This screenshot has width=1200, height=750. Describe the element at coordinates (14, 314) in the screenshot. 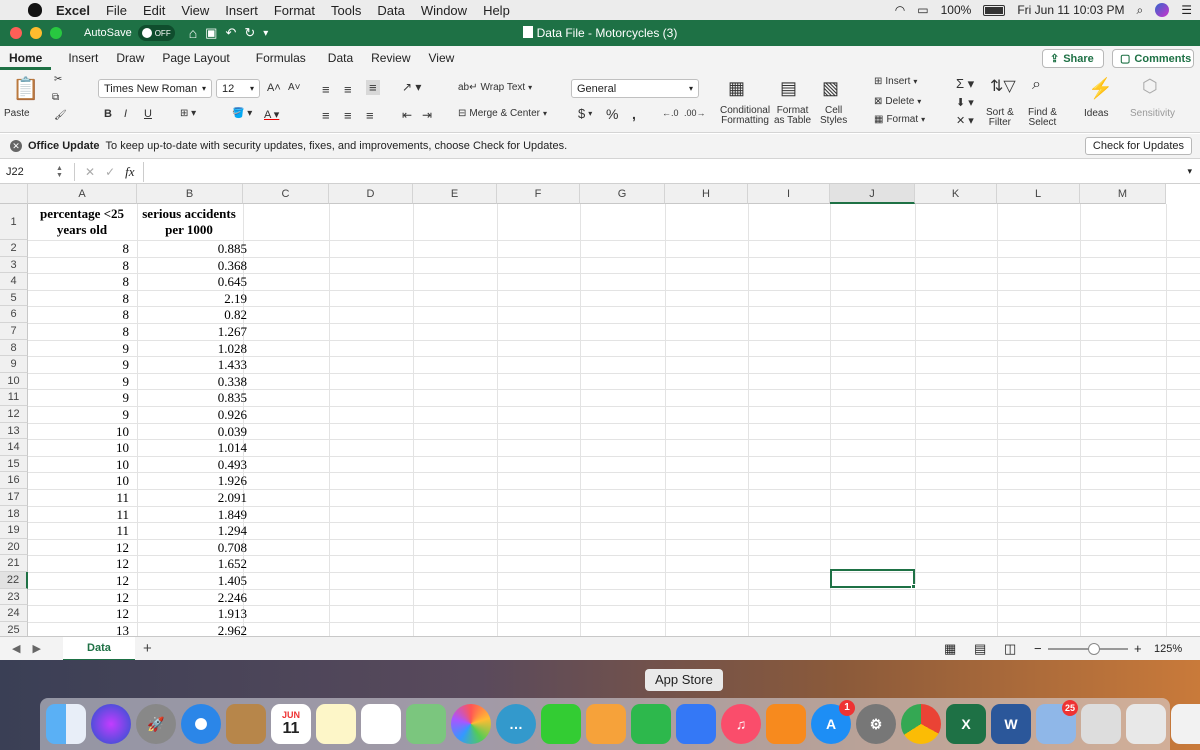

I see `row-header-6: 6` at that location.